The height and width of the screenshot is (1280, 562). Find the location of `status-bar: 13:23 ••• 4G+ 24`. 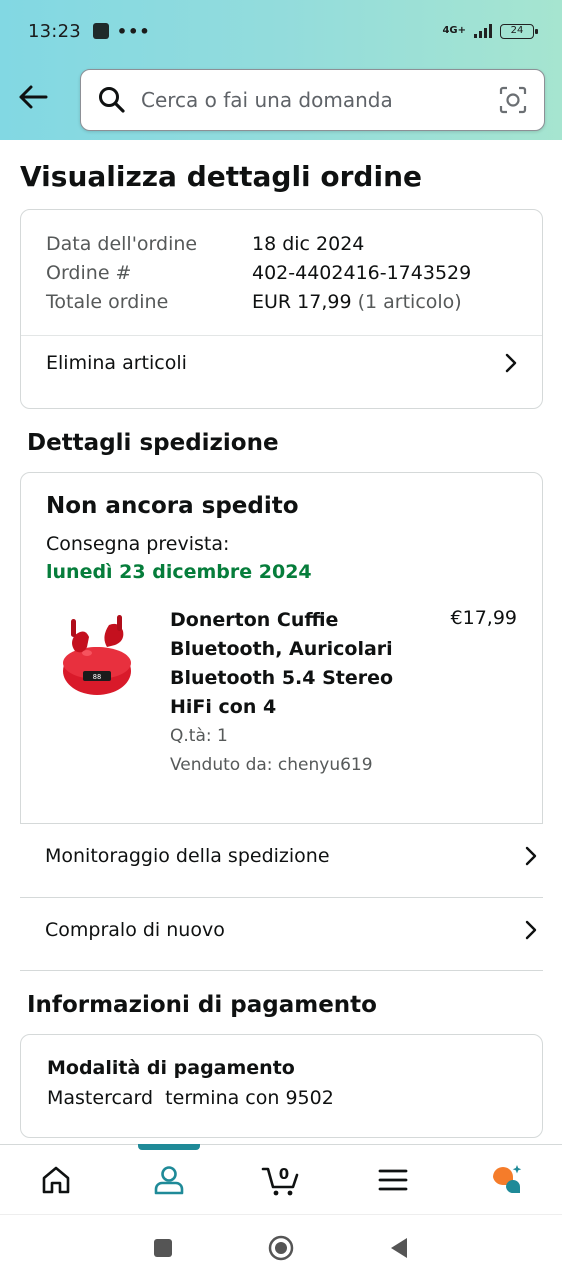

status-bar: 13:23 ••• 4G+ 24 is located at coordinates (281, 31).